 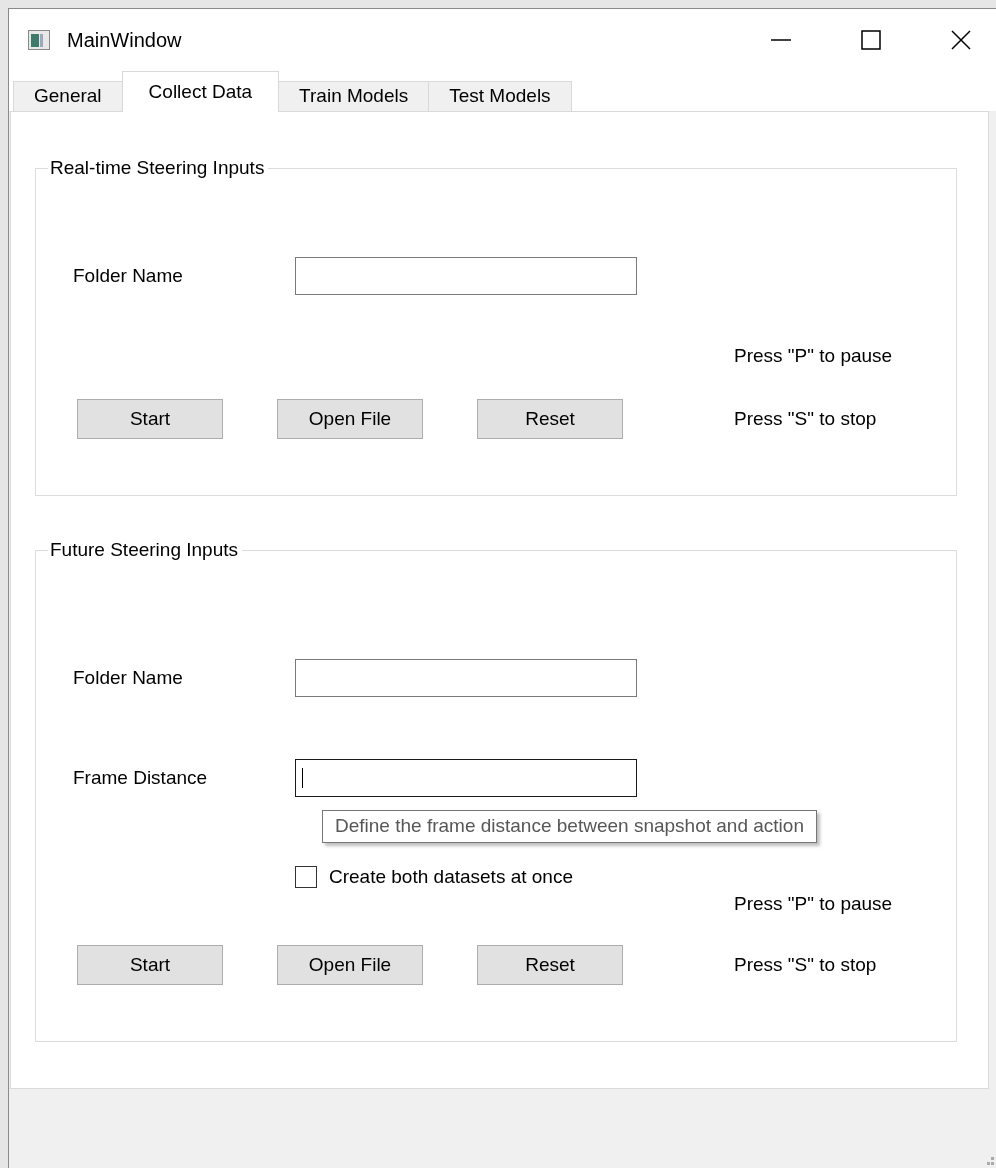 What do you see at coordinates (500, 96) in the screenshot?
I see `tab: Test Models` at bounding box center [500, 96].